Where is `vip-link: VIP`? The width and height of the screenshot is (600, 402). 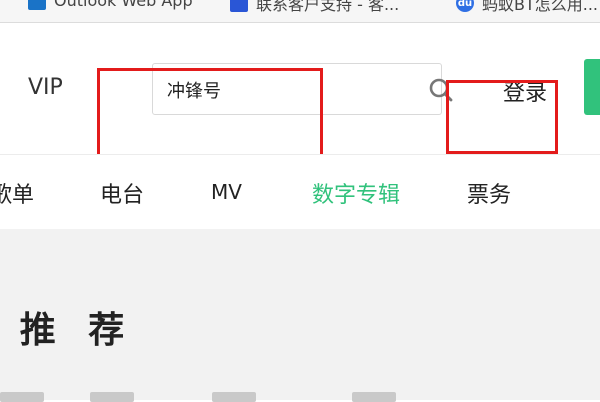
vip-link: VIP is located at coordinates (45, 87).